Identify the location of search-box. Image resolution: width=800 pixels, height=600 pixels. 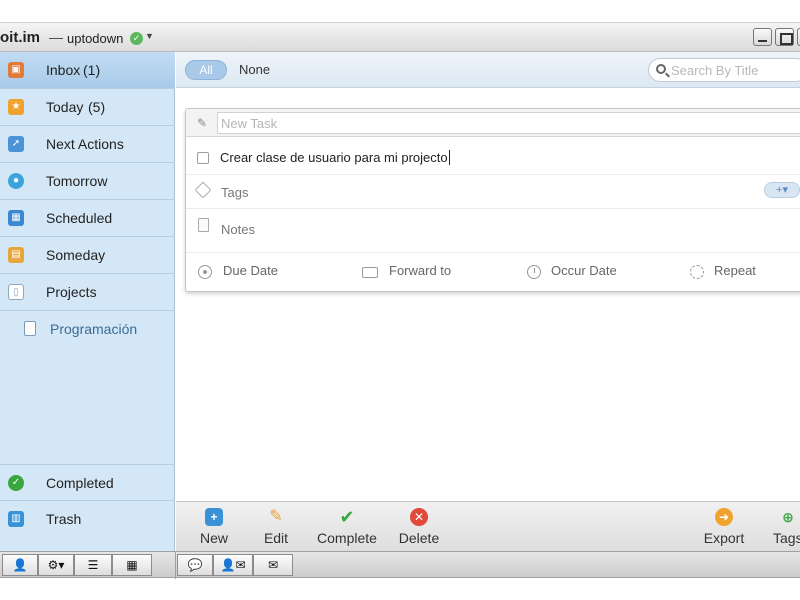
(724, 70).